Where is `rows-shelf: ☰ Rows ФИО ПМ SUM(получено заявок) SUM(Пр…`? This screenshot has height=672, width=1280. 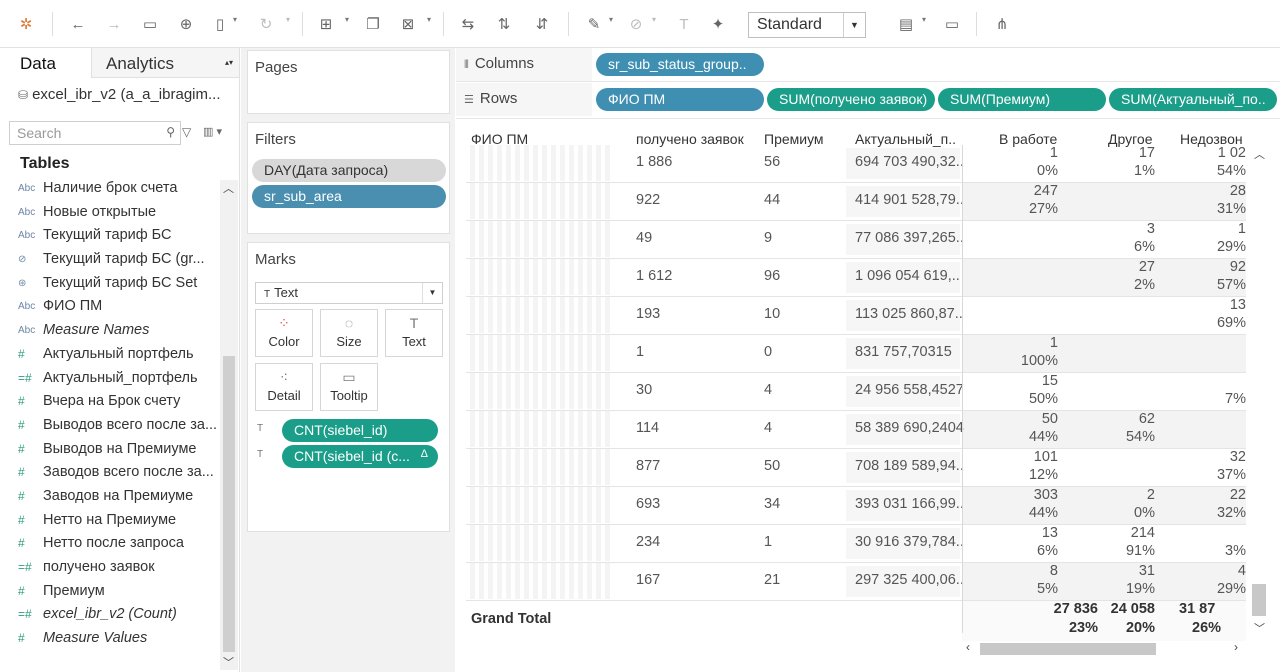 rows-shelf: ☰ Rows ФИО ПМ SUM(получено заявок) SUM(Пр… is located at coordinates (868, 101).